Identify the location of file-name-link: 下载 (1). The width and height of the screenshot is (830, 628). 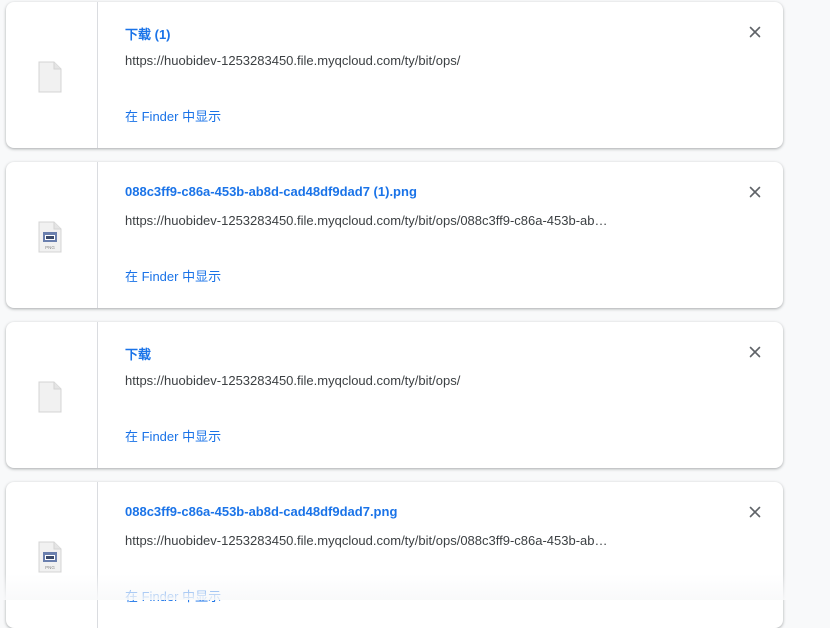
(148, 33).